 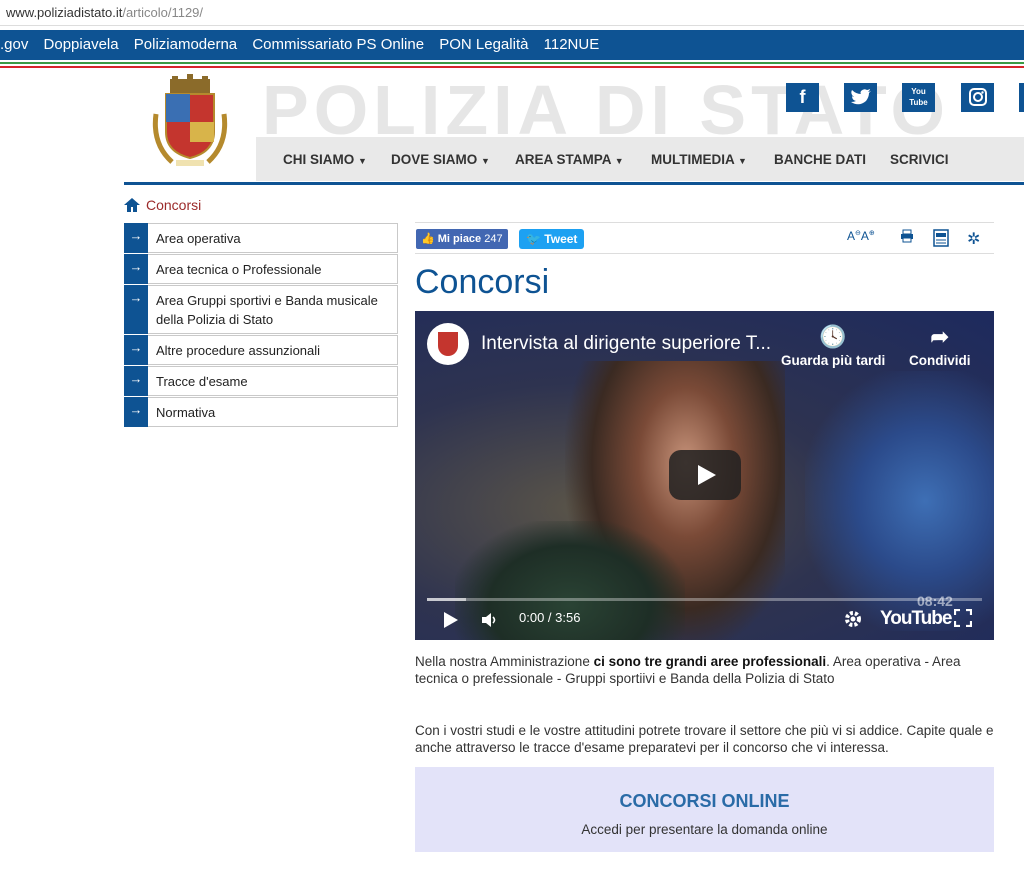 What do you see at coordinates (704, 623) in the screenshot?
I see `video-controls: 0:00 / 3:56 YouTube` at bounding box center [704, 623].